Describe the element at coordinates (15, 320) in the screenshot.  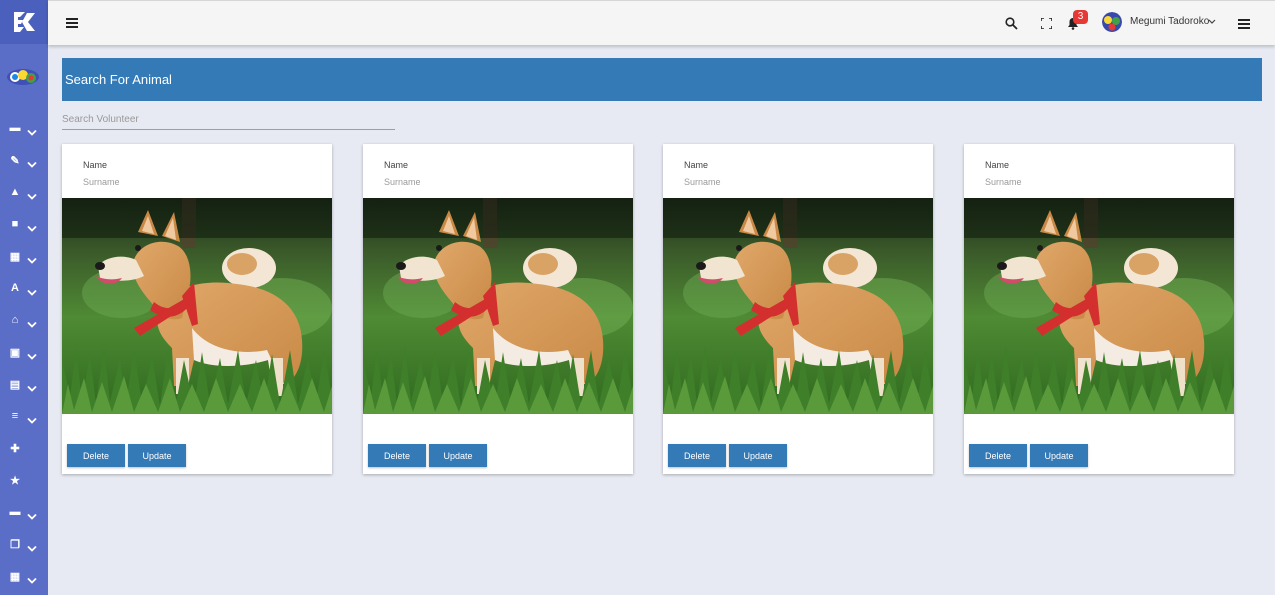
I see `home-icon: ⌂` at that location.